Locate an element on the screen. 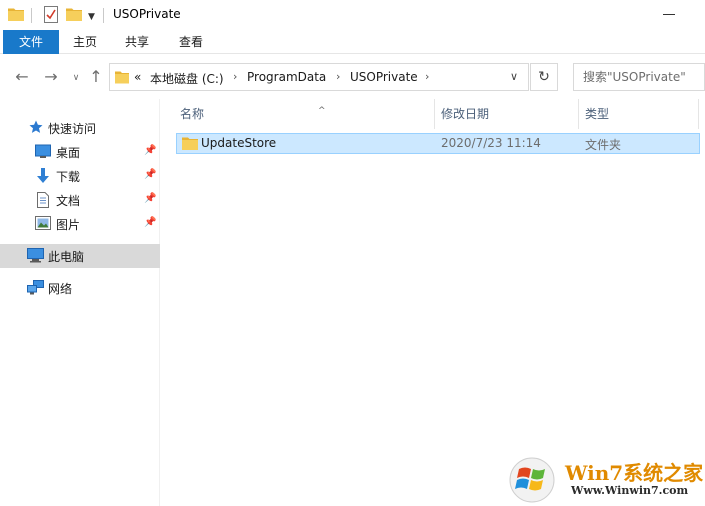  file-date: 2020/7/23 11:14 is located at coordinates (491, 143).